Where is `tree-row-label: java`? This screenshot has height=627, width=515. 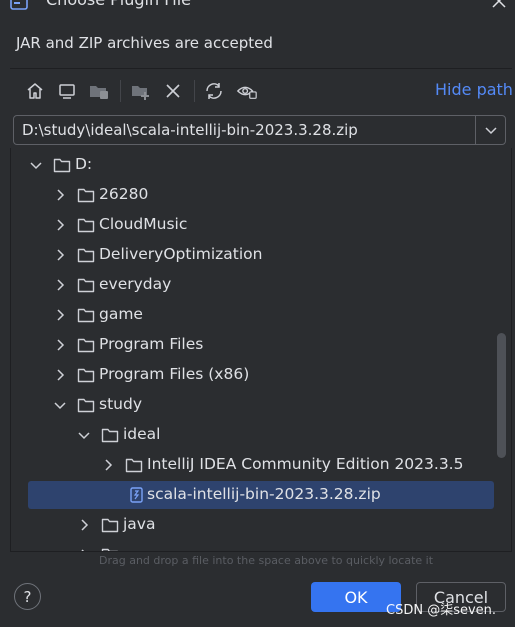
tree-row-label: java is located at coordinates (139, 524).